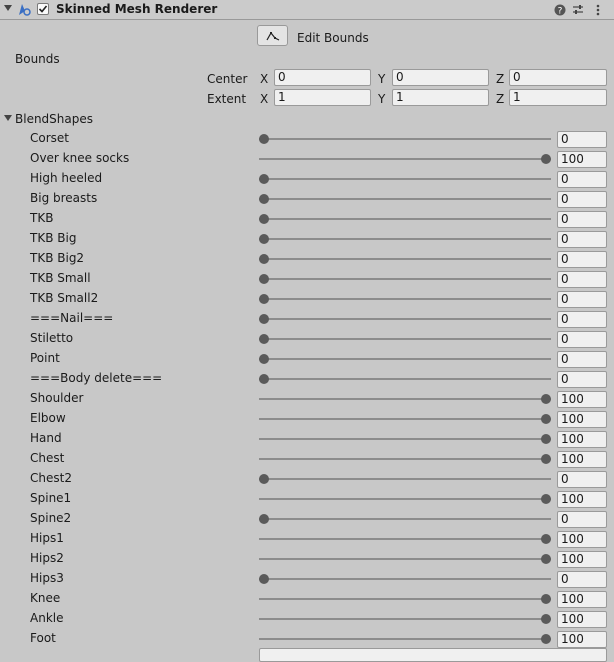  Describe the element at coordinates (43, 9) in the screenshot. I see `component-enabled-checkbox` at that location.